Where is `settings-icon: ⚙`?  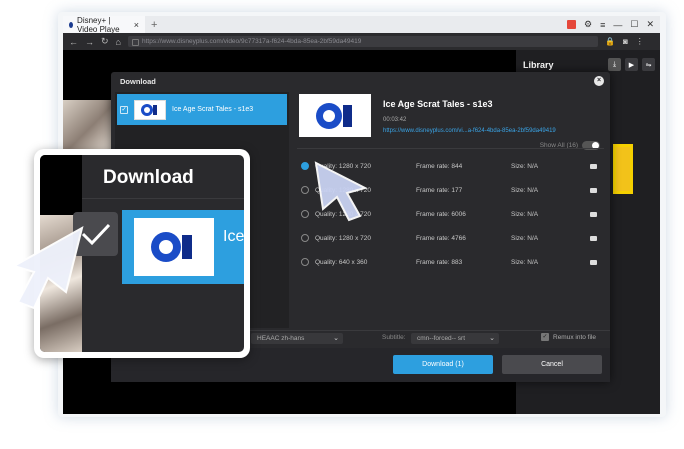
settings-icon: ⚙ is located at coordinates (588, 24).